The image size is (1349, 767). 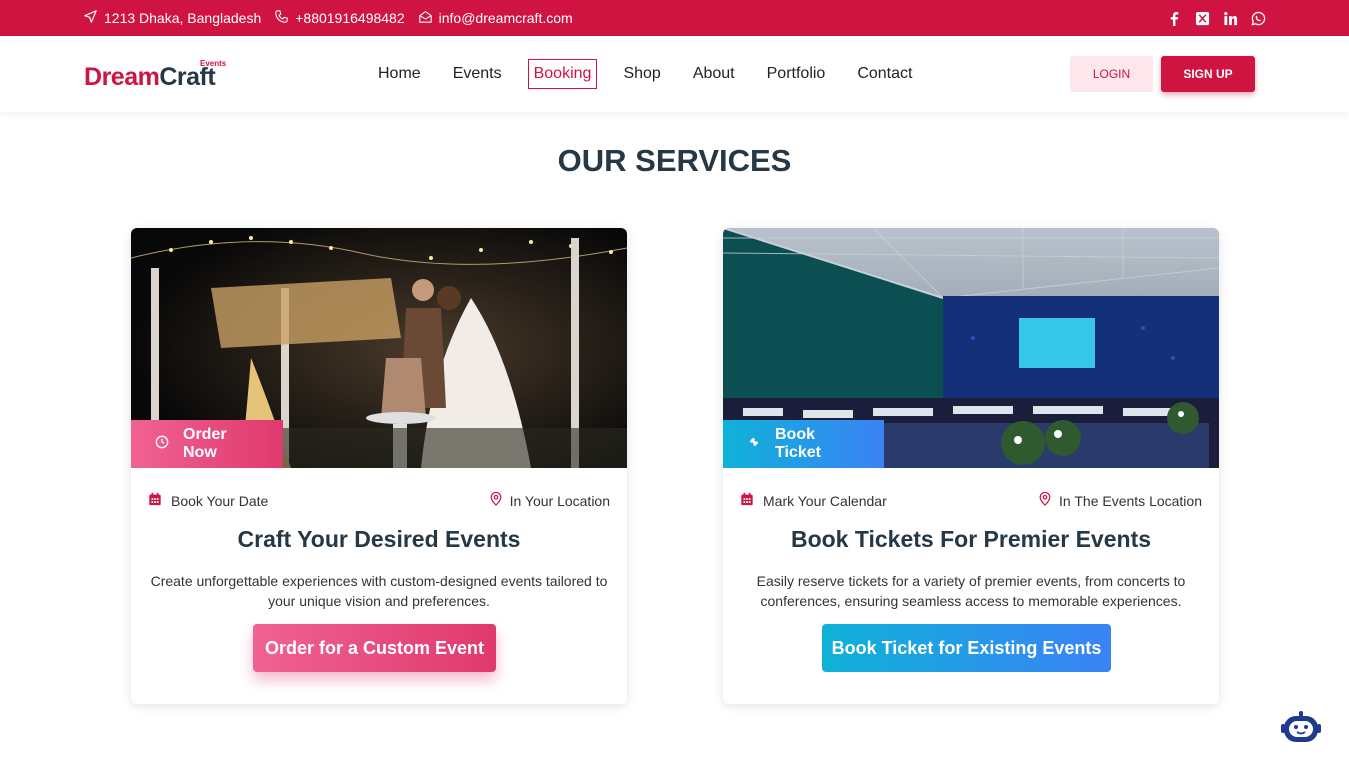 What do you see at coordinates (213, 63) in the screenshot?
I see `logo-subtitle: Events` at bounding box center [213, 63].